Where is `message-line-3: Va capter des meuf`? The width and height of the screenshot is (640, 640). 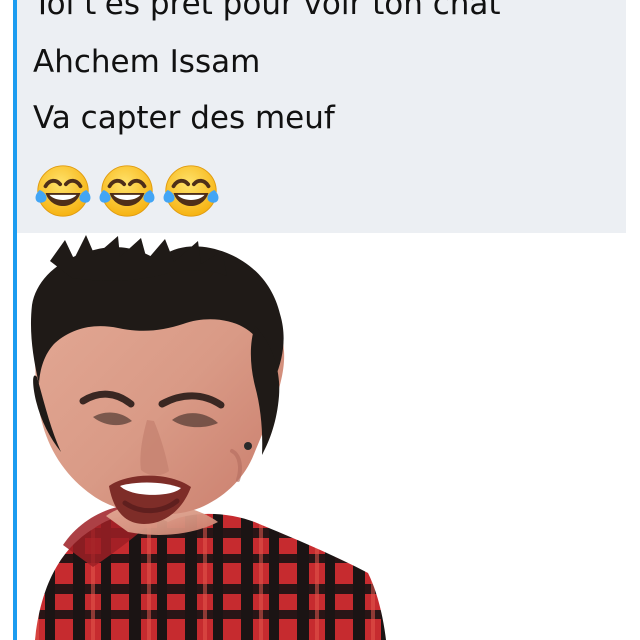
message-line-3: Va capter des meuf is located at coordinates (184, 118).